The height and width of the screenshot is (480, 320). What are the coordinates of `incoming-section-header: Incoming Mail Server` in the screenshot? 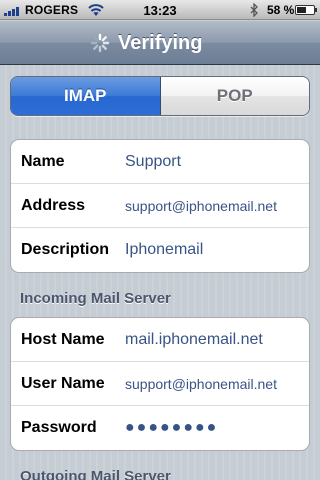 It's located at (95, 298).